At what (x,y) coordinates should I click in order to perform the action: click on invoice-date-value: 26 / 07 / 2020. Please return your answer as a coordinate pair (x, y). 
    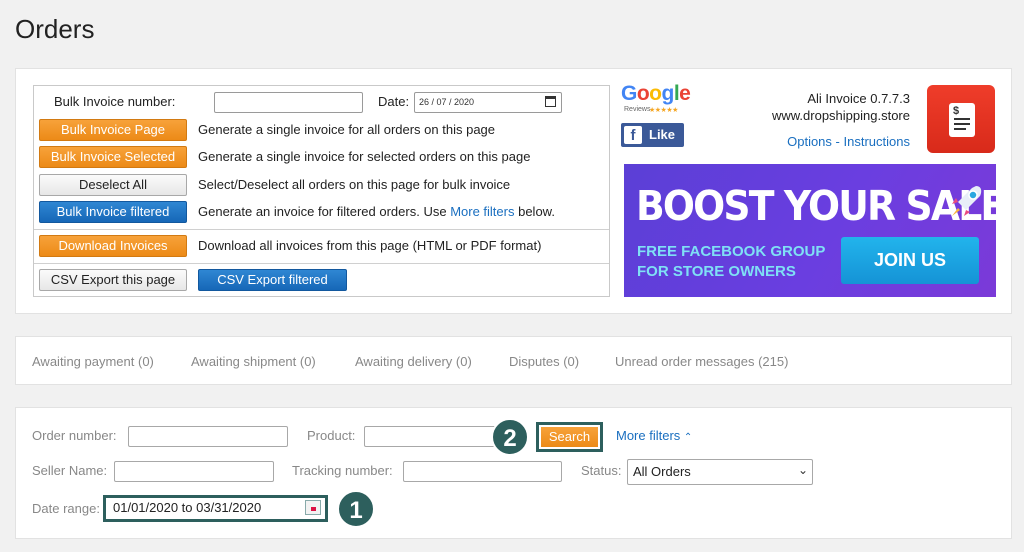
    Looking at the image, I should click on (447, 102).